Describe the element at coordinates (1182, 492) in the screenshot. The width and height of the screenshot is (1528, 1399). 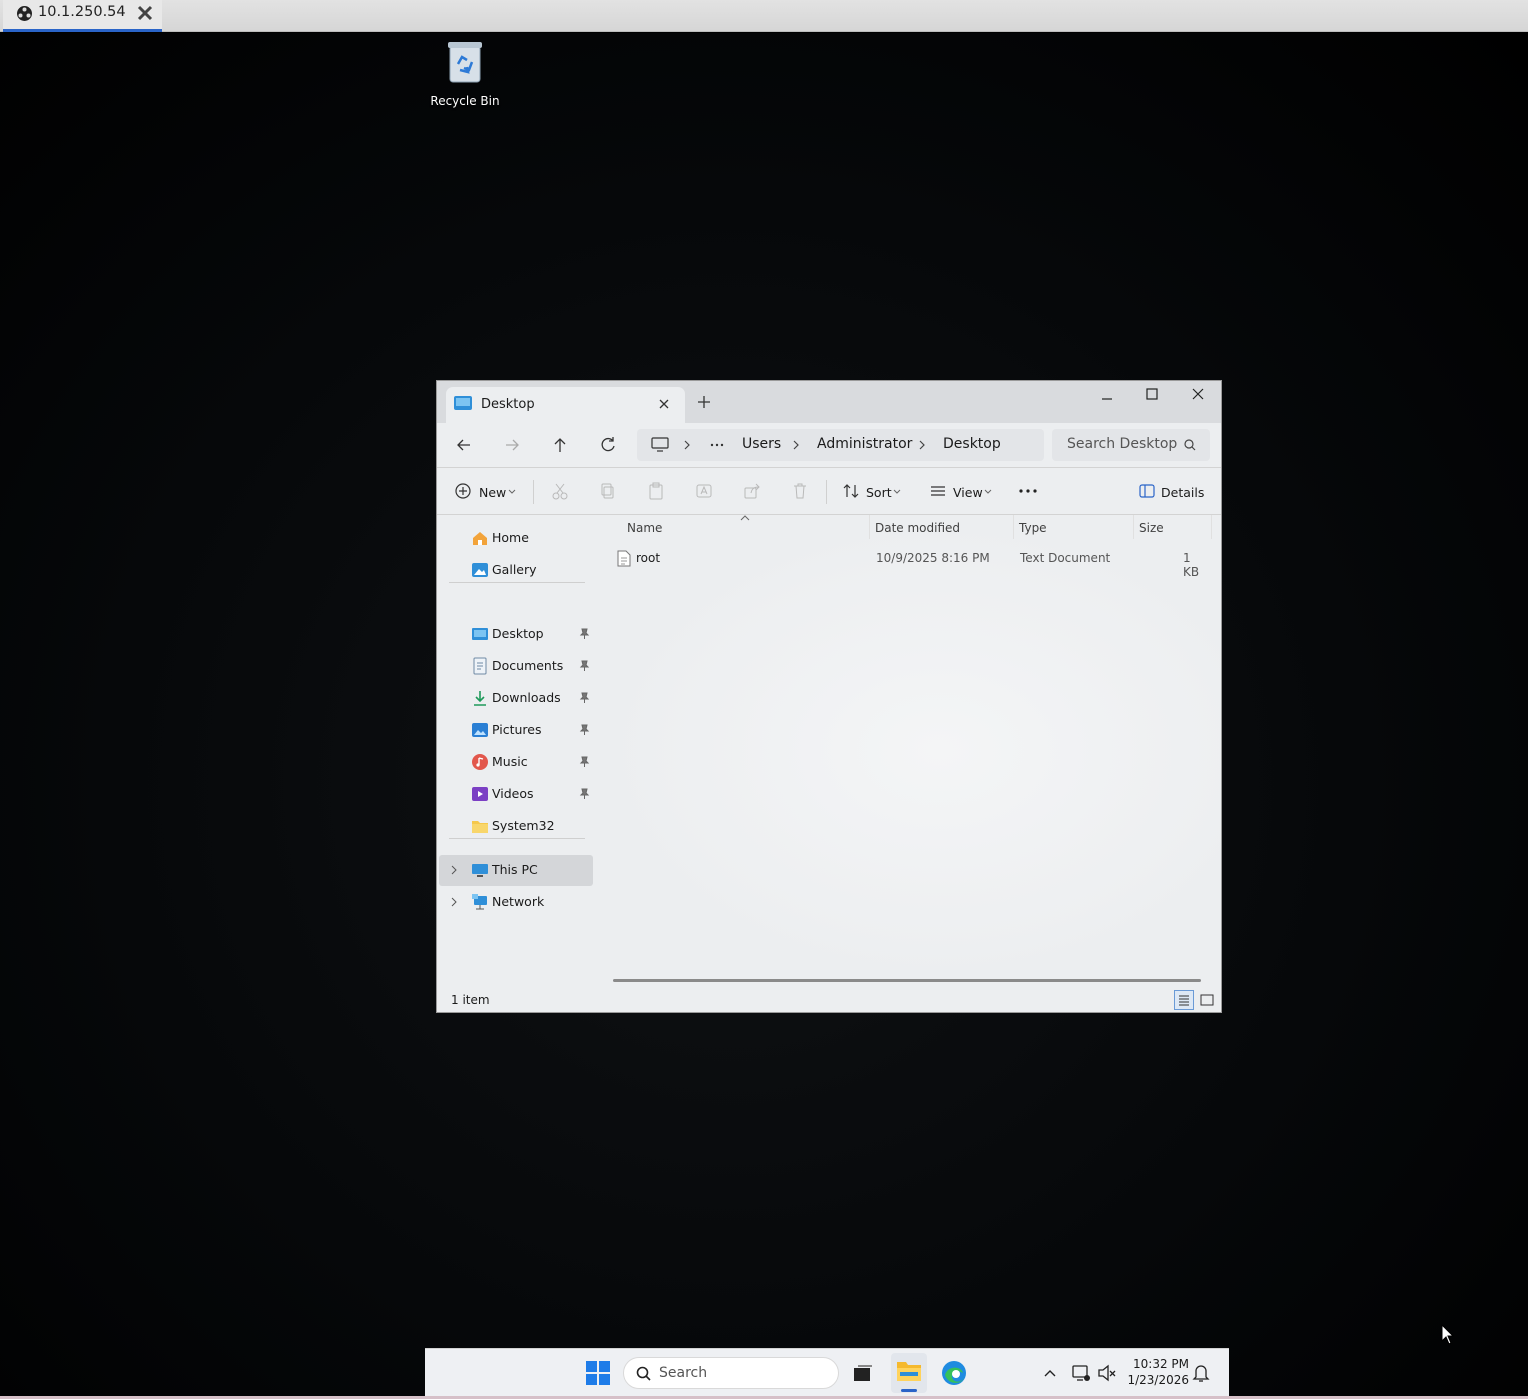
I see `details-button: Details` at that location.